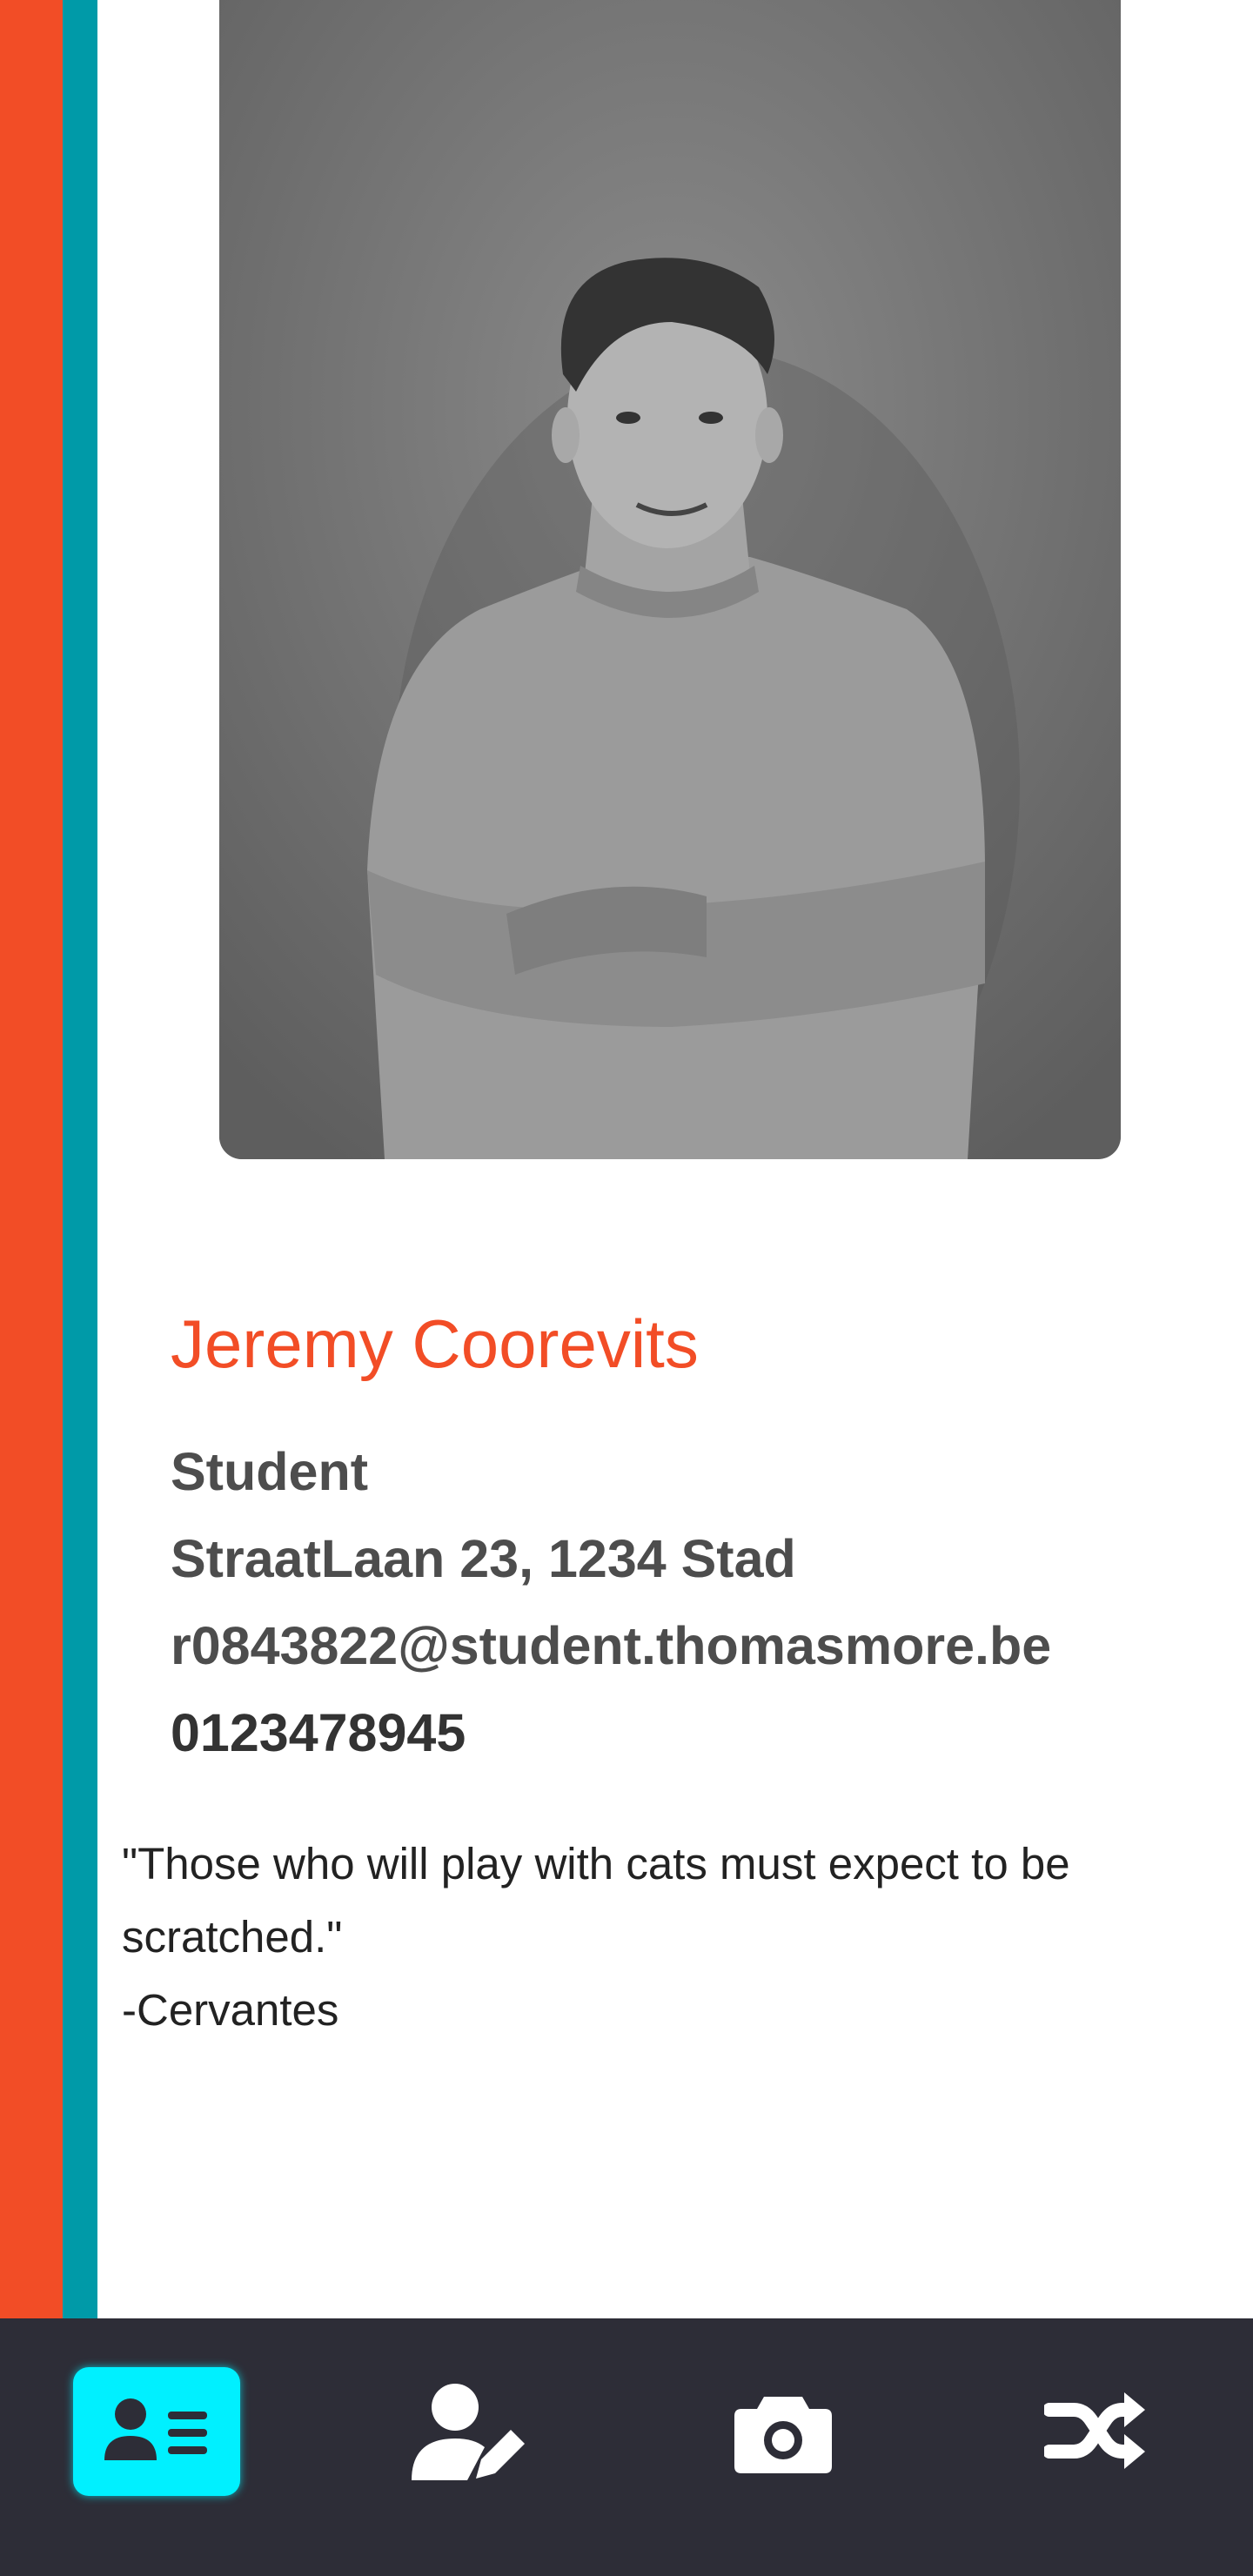  I want to click on nav-shuffle-button, so click(1096, 2431).